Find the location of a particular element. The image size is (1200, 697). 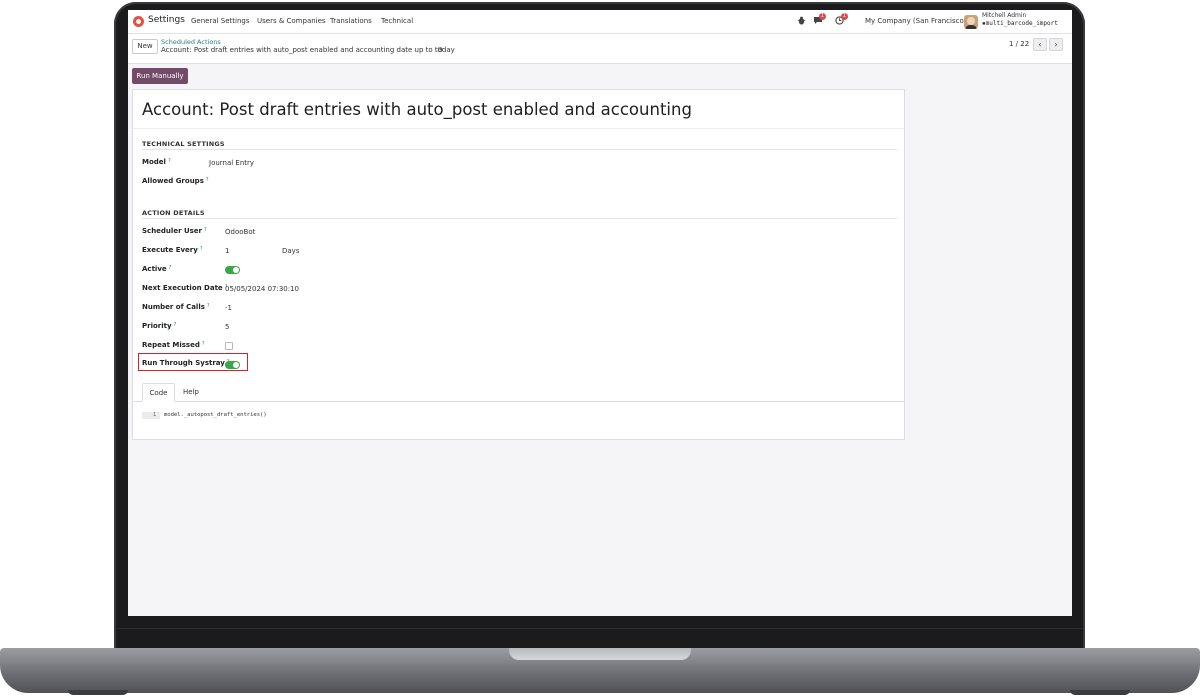

scheduler-user-value: OdooBot is located at coordinates (240, 232).